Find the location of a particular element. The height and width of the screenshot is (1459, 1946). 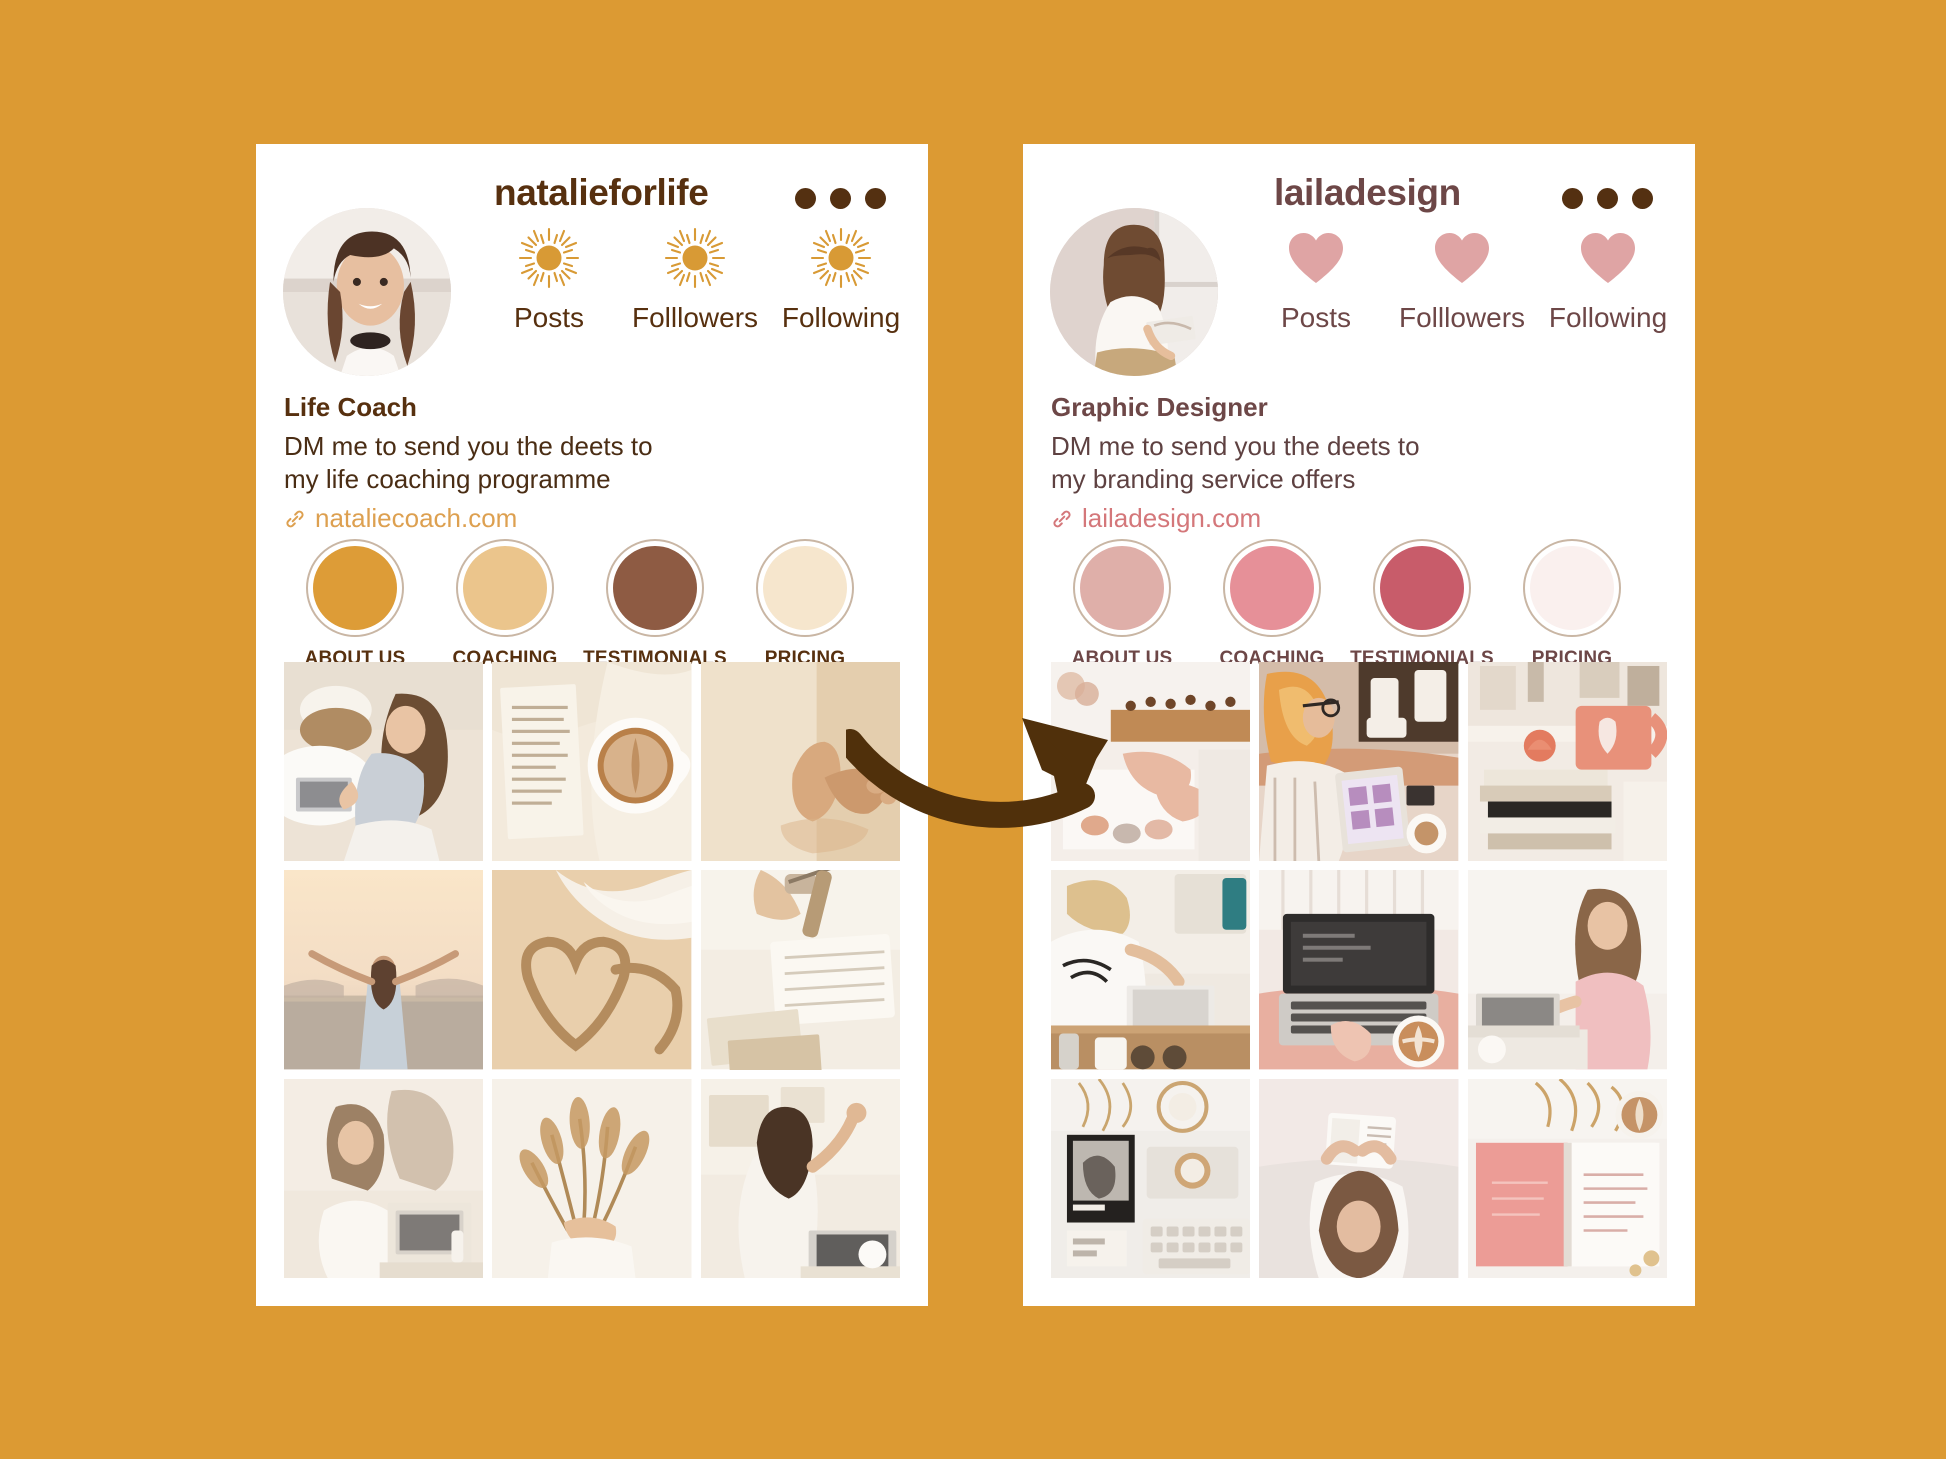

grid-photo-pink-mug-books-stack is located at coordinates (1567, 762).